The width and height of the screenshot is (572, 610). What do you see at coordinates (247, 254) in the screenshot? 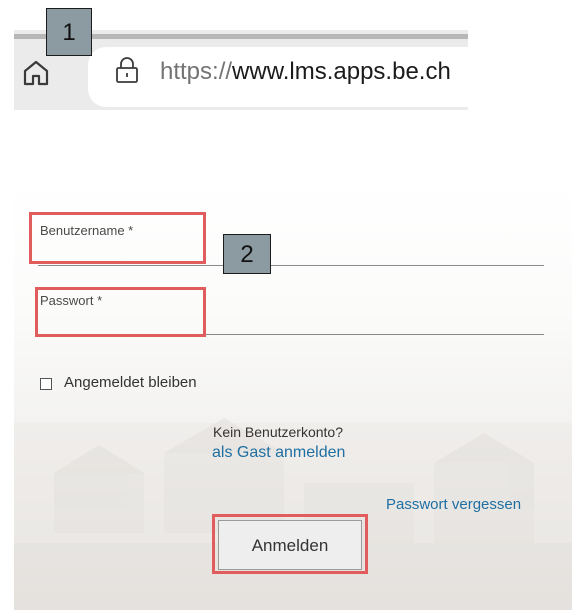
I see `callout-2: 2` at bounding box center [247, 254].